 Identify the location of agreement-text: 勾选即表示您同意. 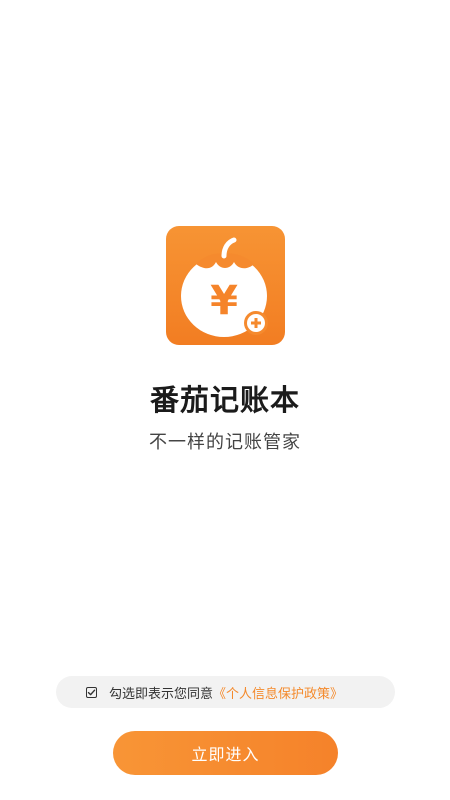
(161, 694).